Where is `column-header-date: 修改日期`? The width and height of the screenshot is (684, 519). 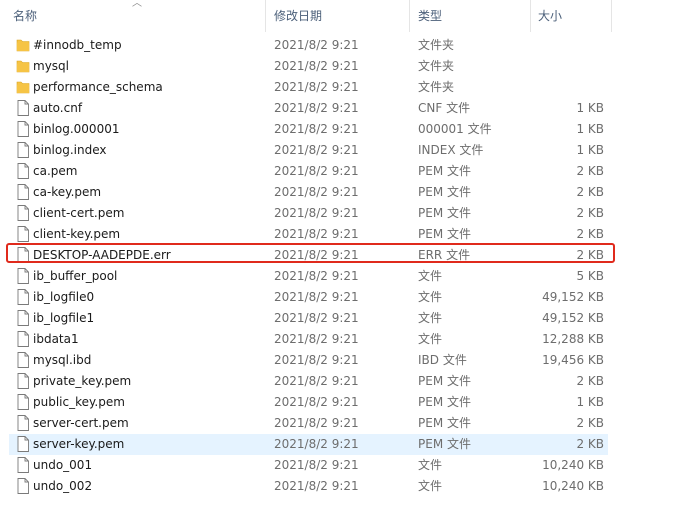 column-header-date: 修改日期 is located at coordinates (298, 16).